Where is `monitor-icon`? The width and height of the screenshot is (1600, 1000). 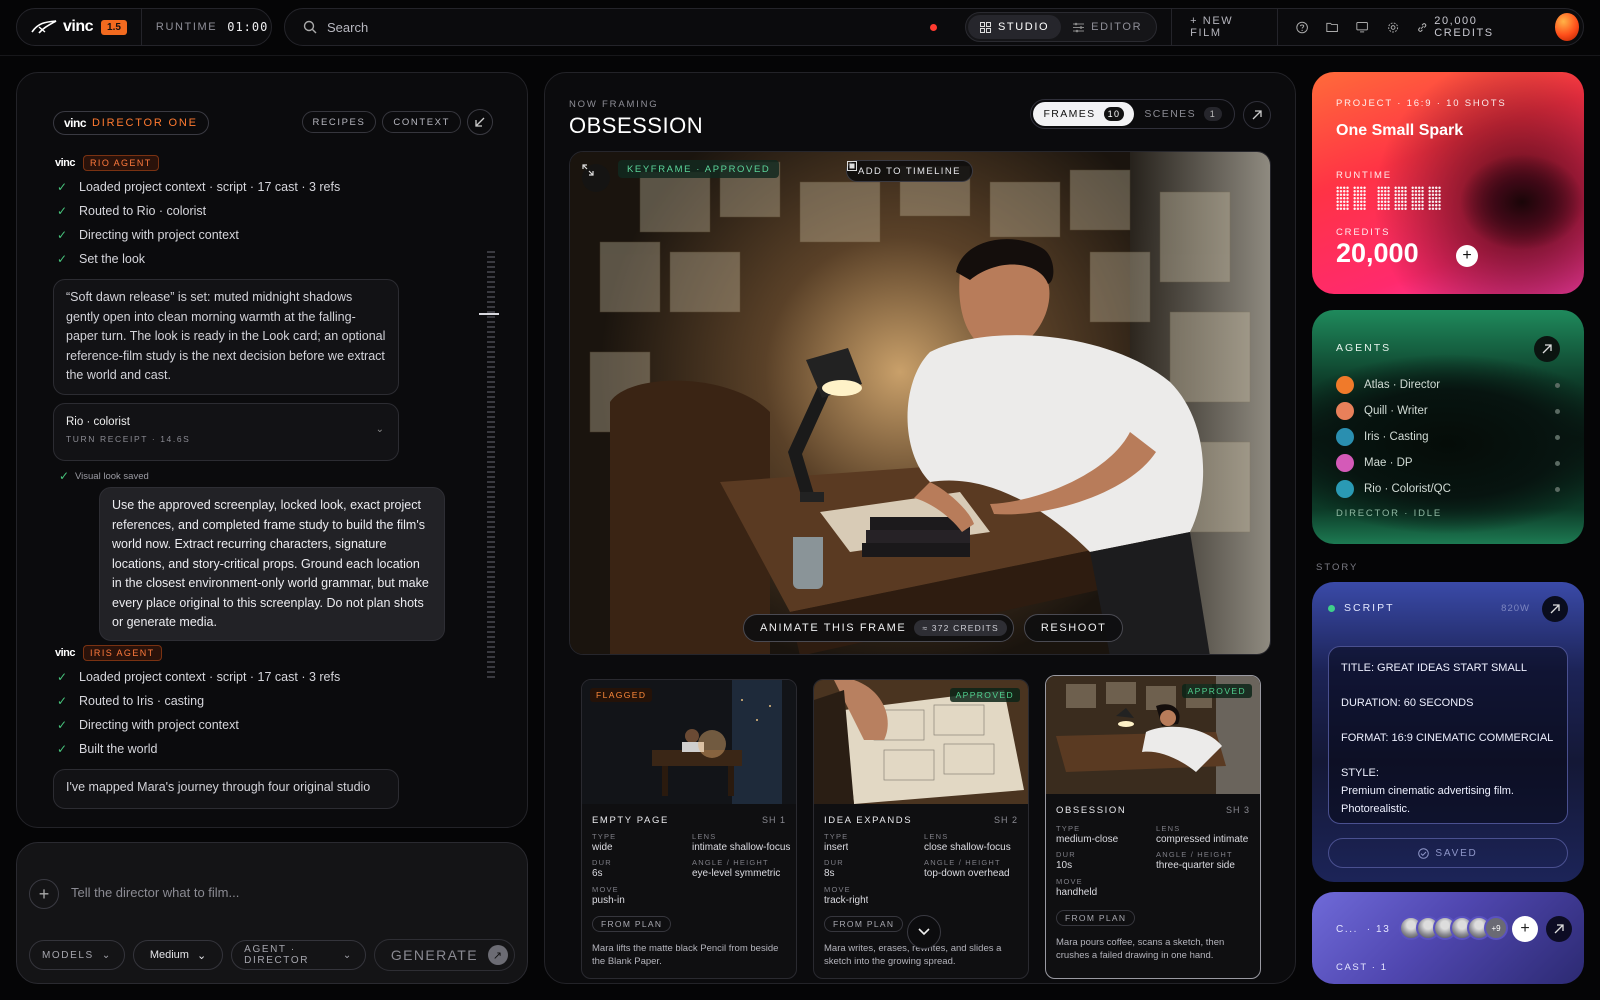 monitor-icon is located at coordinates (1362, 27).